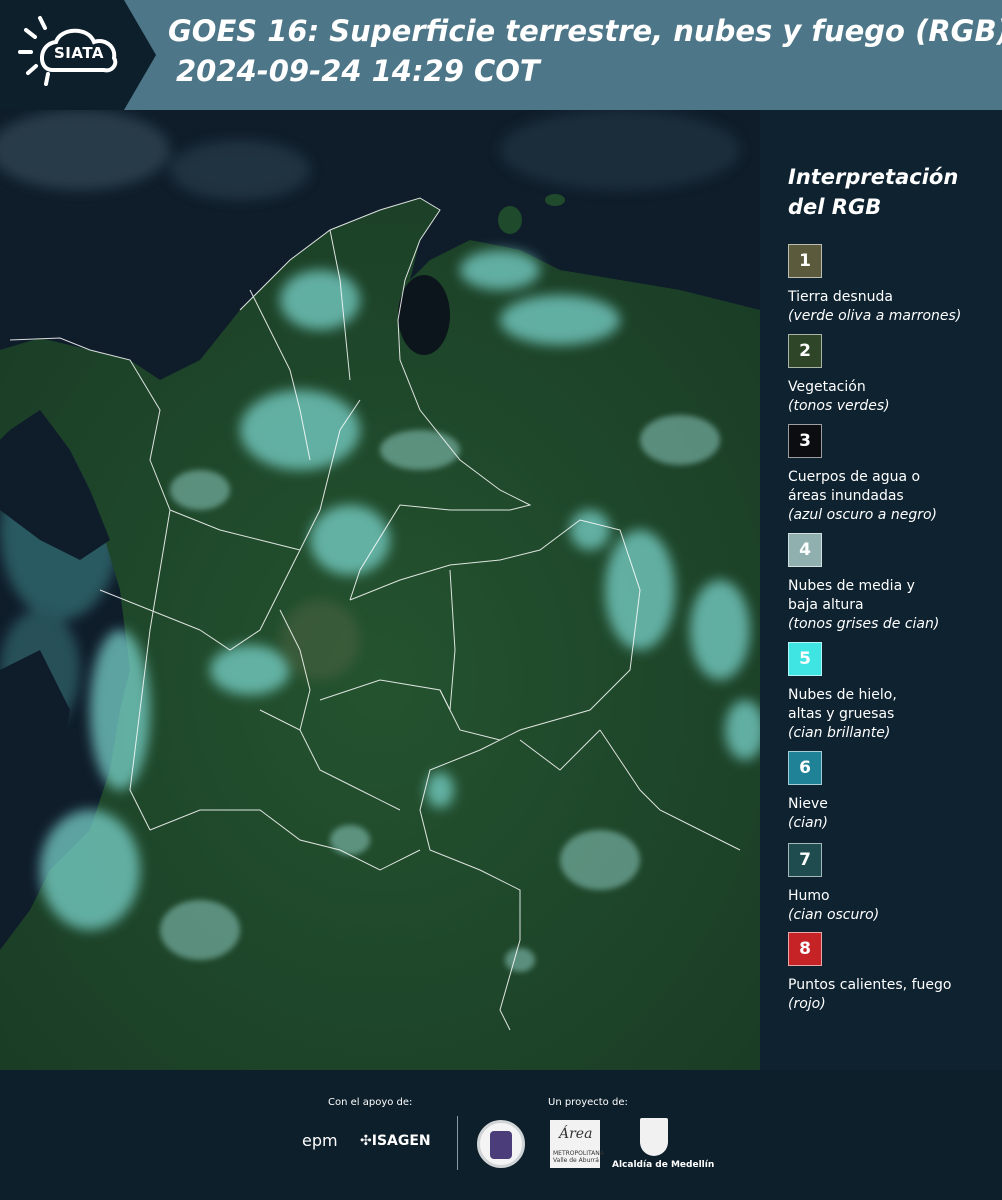 This screenshot has width=1002, height=1200. What do you see at coordinates (401, 1141) in the screenshot?
I see `isagen-logo-text: ISAGEN` at bounding box center [401, 1141].